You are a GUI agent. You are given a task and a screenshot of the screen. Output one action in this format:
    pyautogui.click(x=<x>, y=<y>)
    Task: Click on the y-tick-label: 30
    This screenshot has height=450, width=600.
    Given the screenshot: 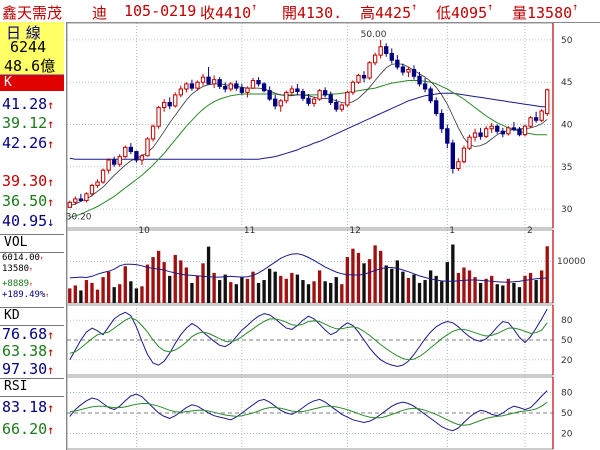 What is the action you would take?
    pyautogui.click(x=567, y=210)
    